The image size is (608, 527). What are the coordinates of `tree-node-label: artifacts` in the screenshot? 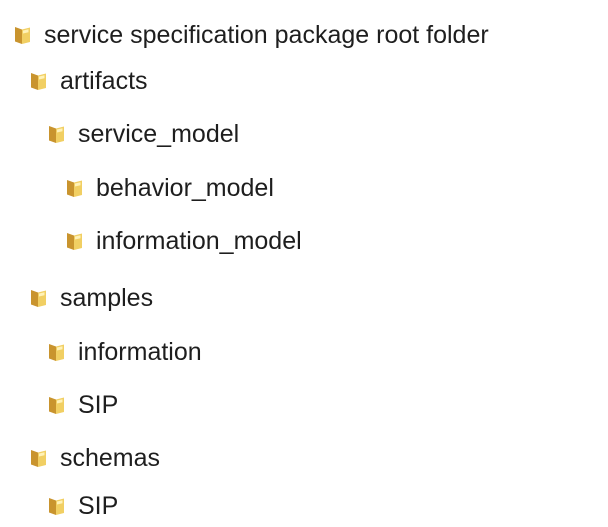 It's located at (104, 81).